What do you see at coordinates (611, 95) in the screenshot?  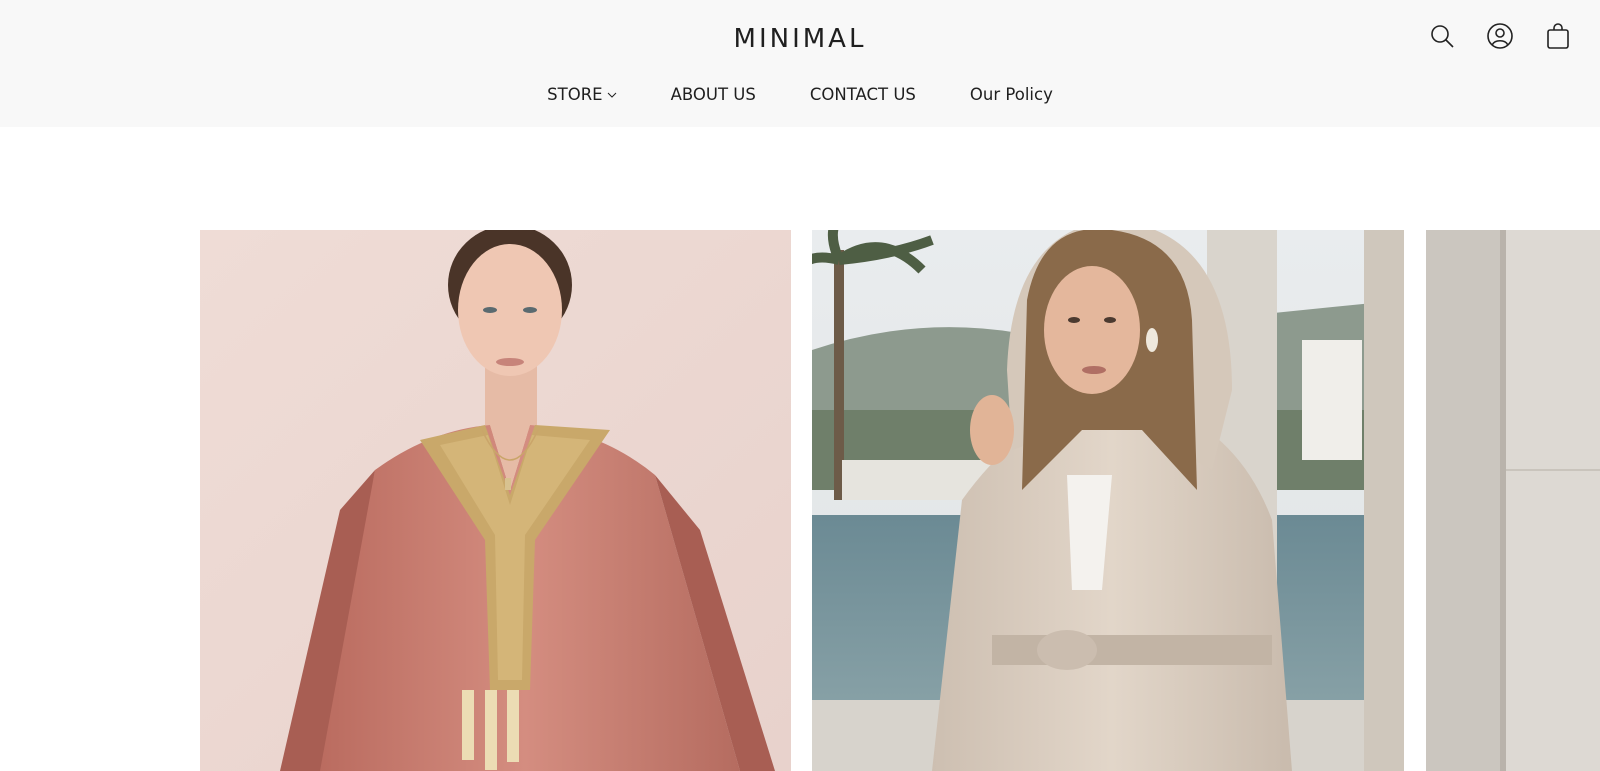 I see `chevron-down-icon` at bounding box center [611, 95].